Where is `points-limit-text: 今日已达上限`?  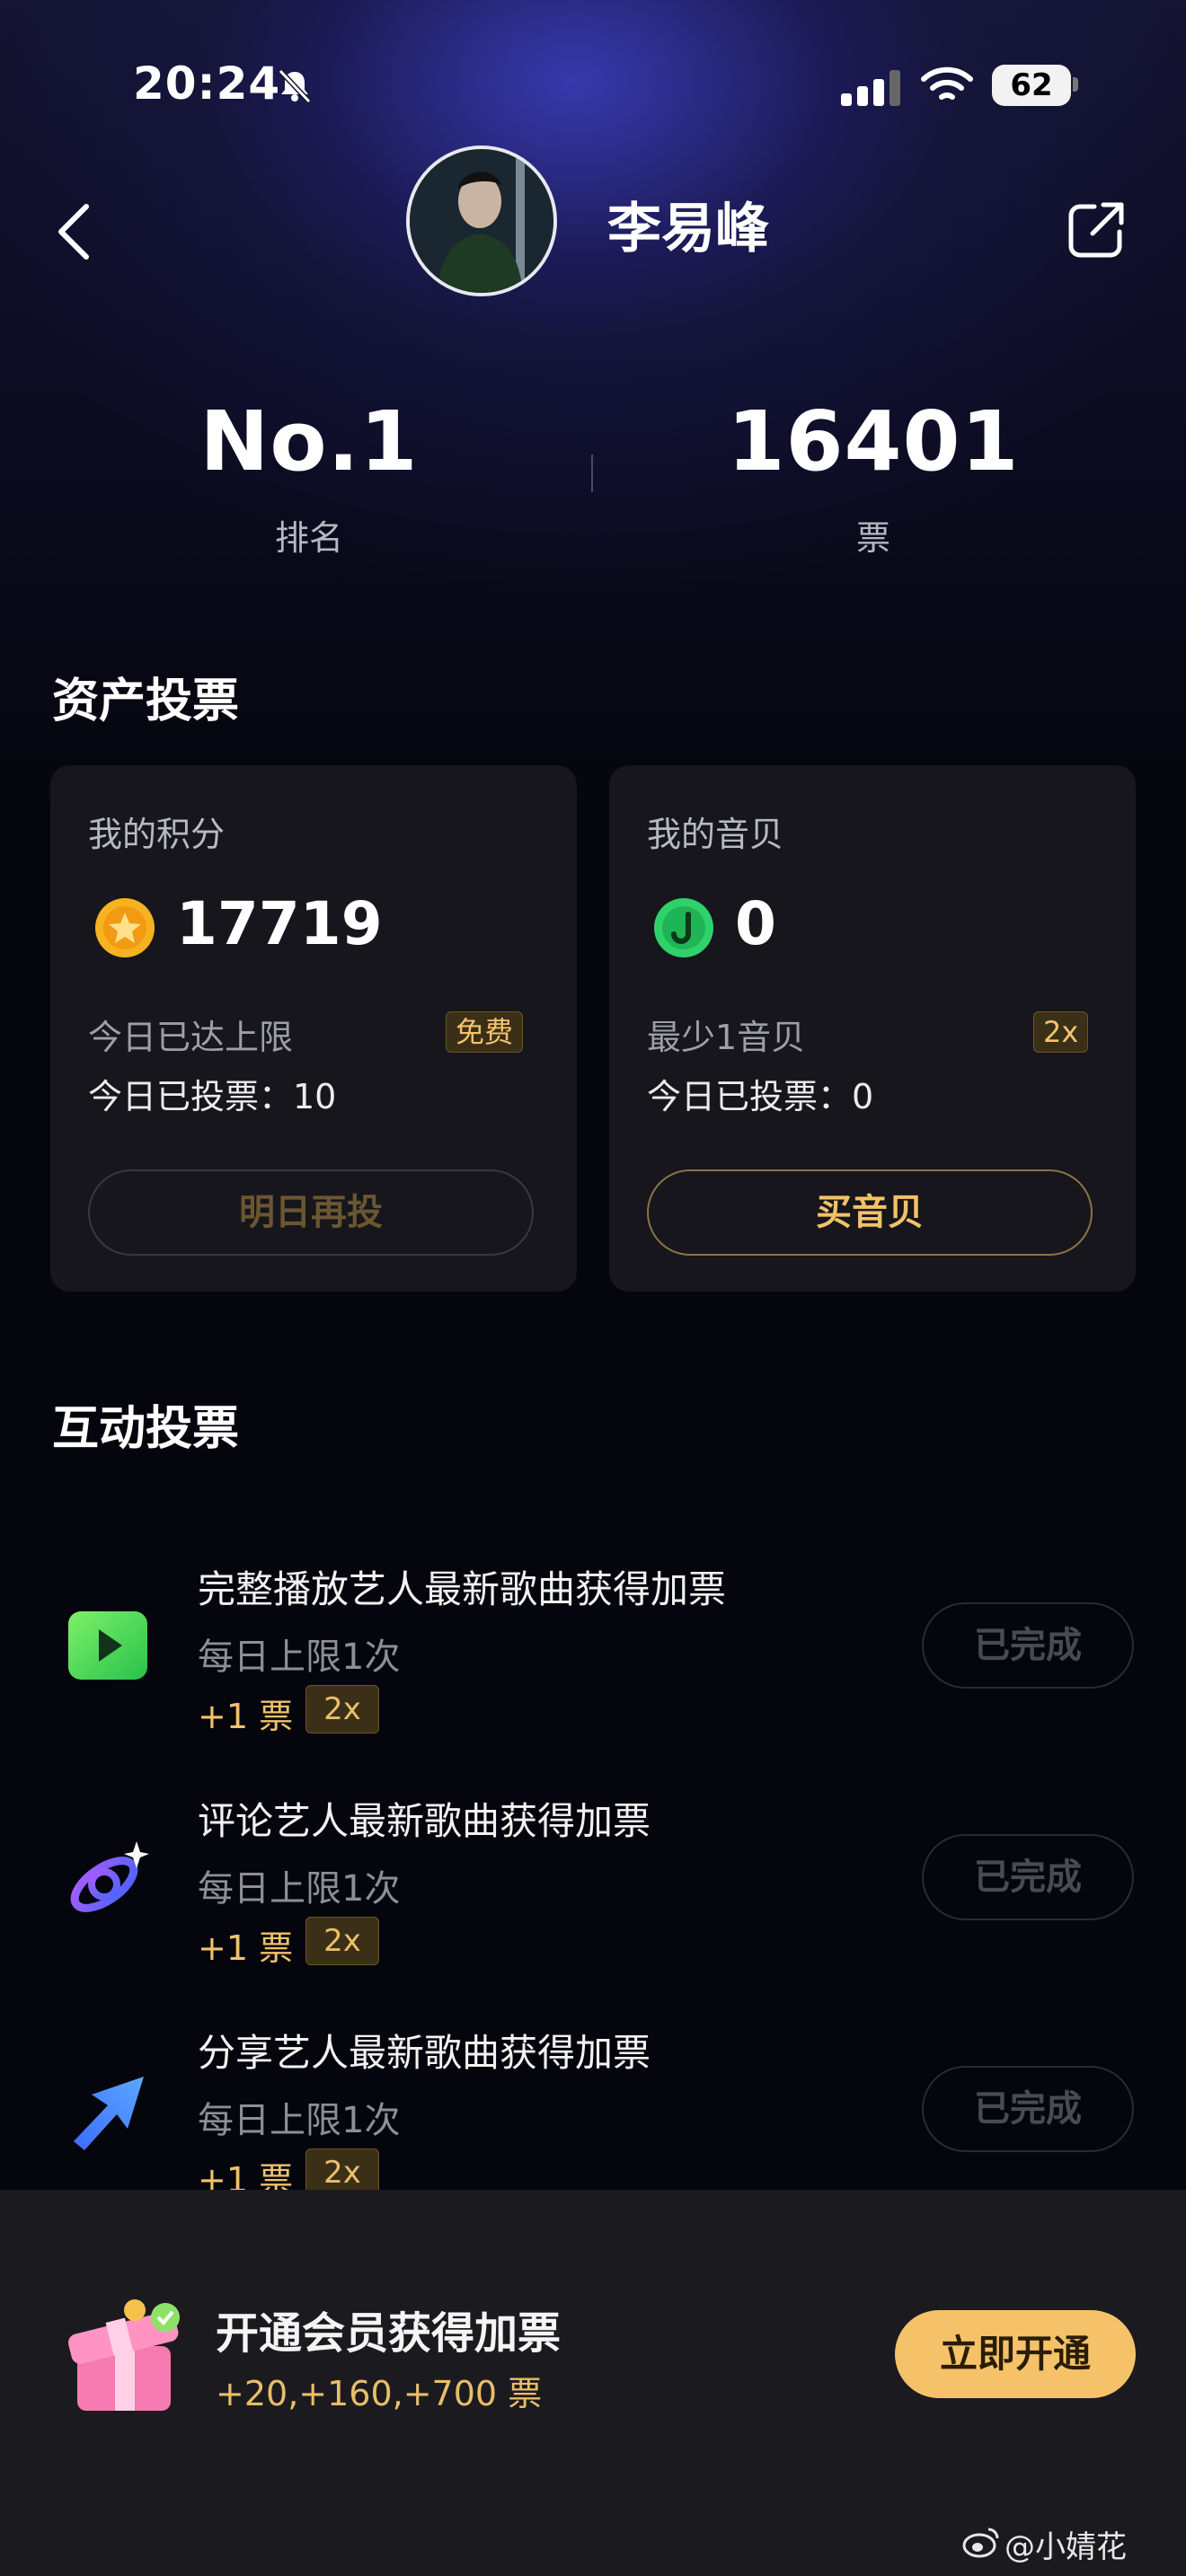
points-limit-text: 今日已达上限 is located at coordinates (191, 1037).